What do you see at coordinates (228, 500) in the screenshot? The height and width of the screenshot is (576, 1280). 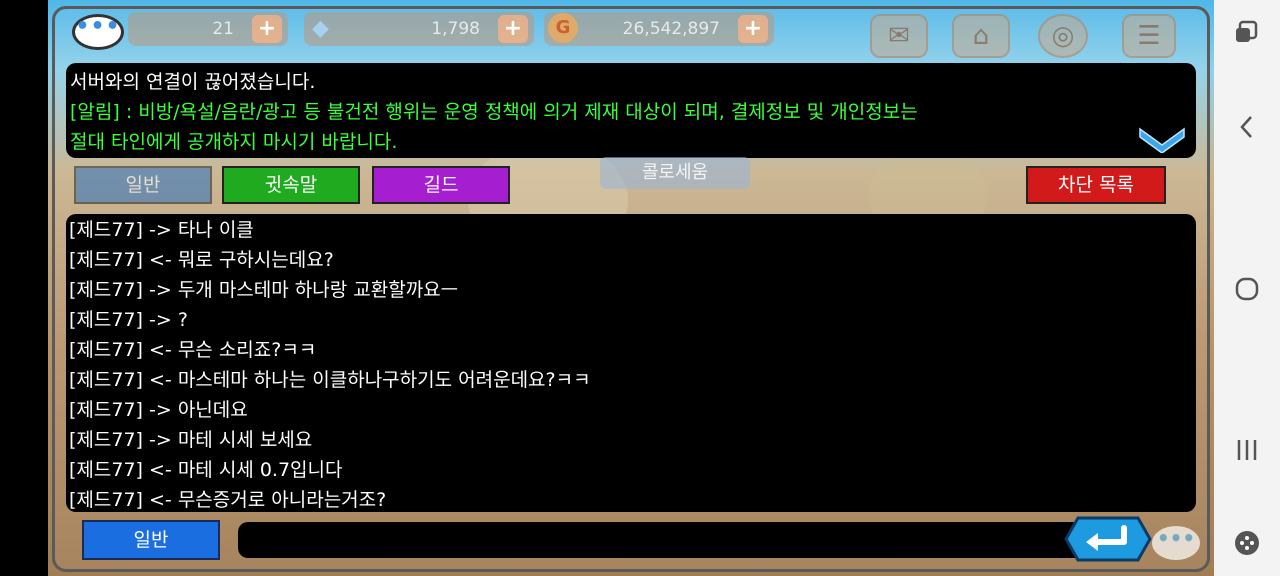 I see `chat-message: [제드77] <- 무슨증거로 아니라는거조?` at bounding box center [228, 500].